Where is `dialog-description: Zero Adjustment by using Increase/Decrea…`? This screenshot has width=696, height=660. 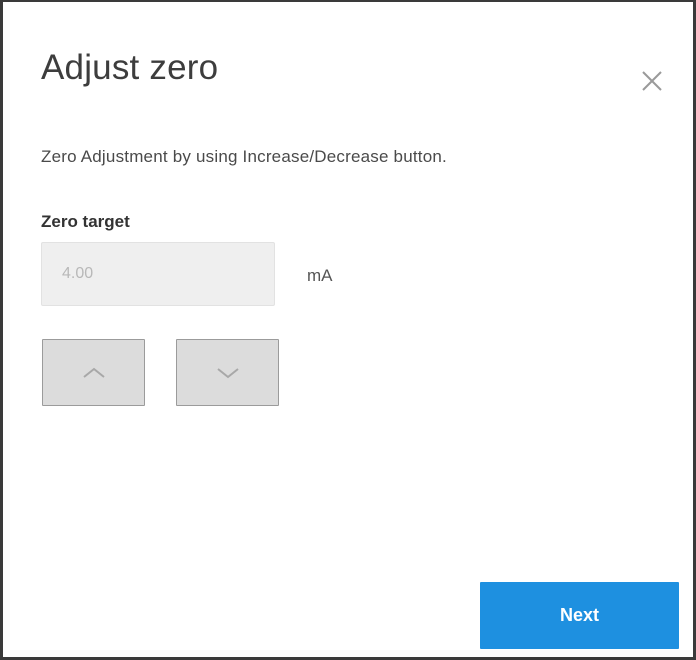
dialog-description: Zero Adjustment by using Increase/Decrea… is located at coordinates (244, 156).